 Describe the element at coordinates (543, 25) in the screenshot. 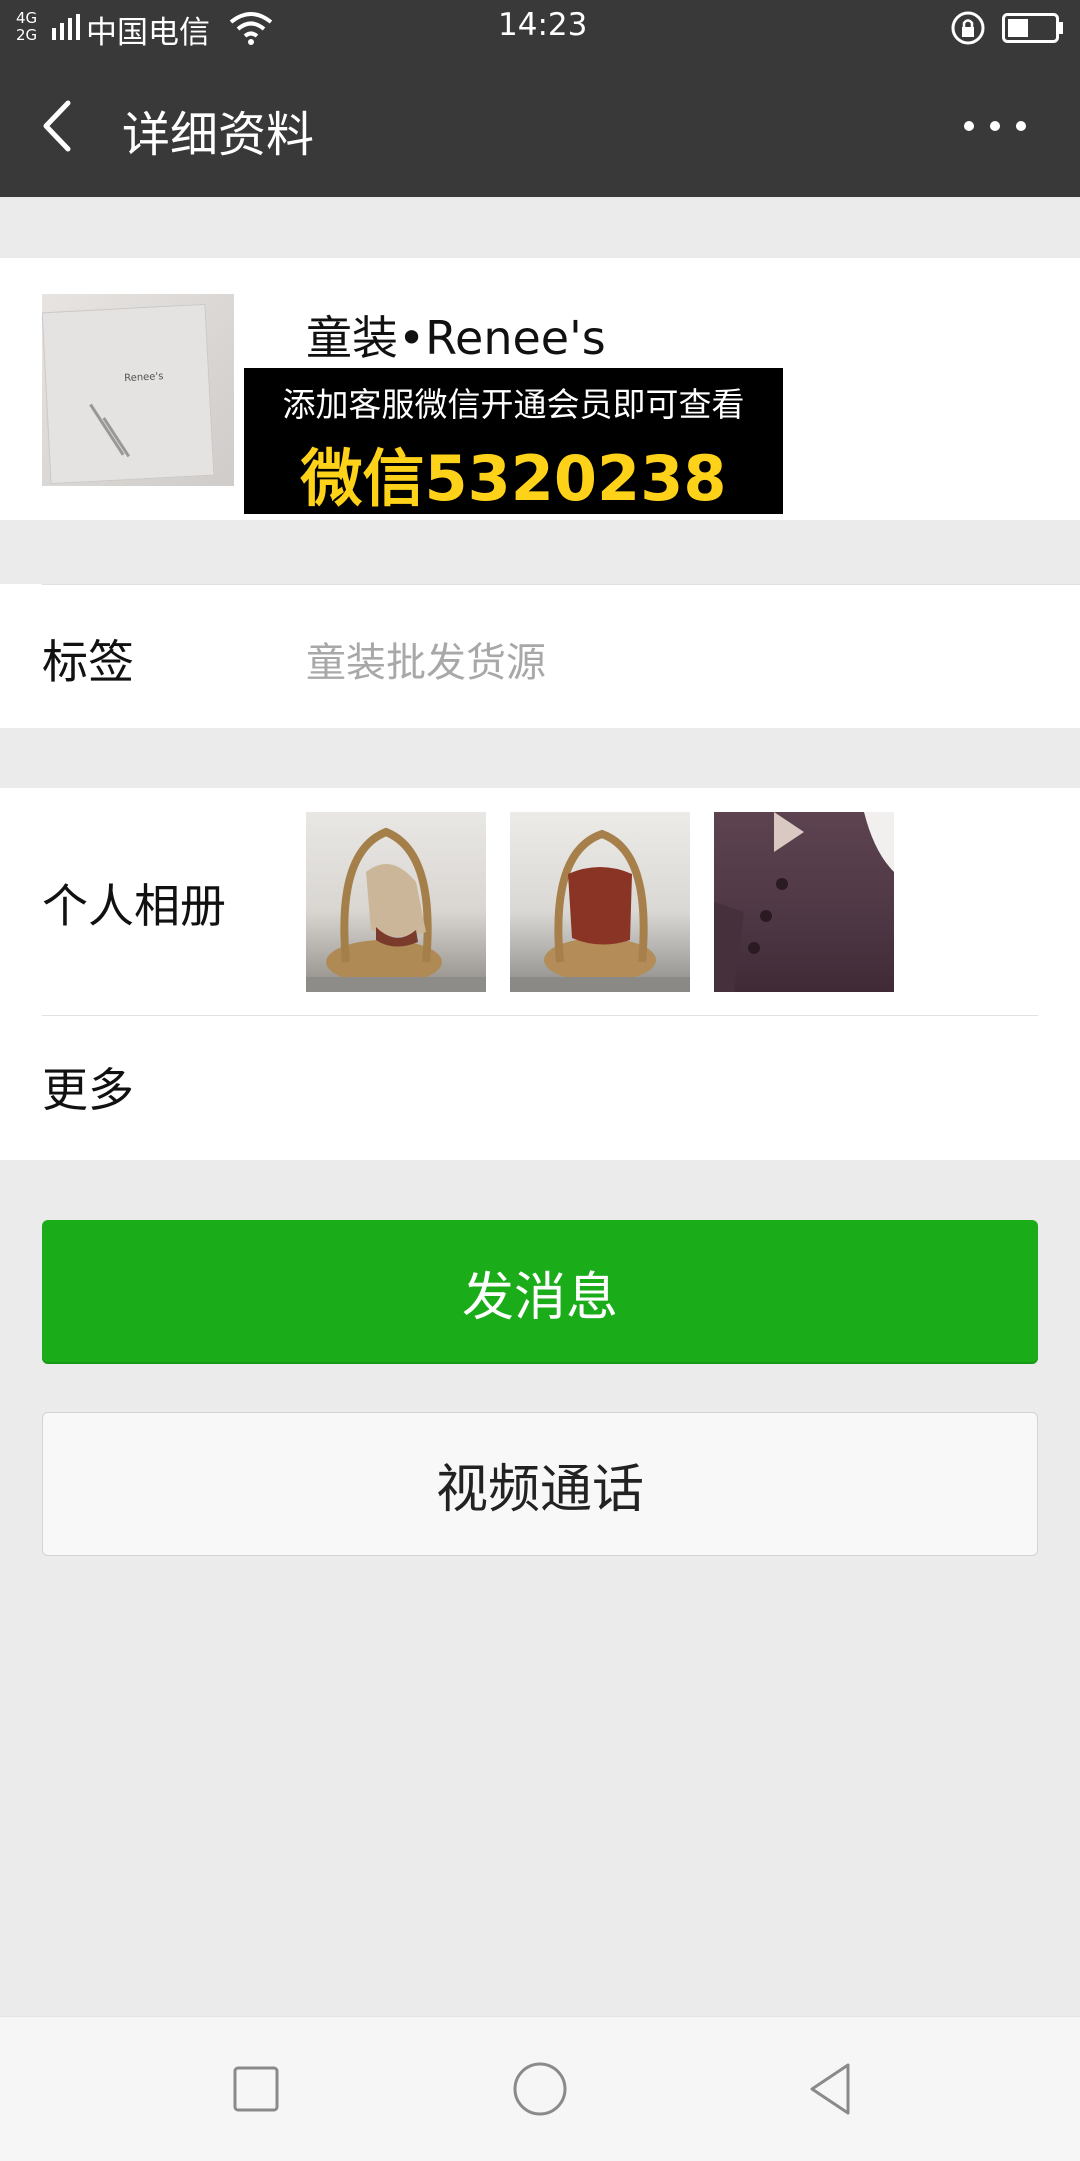

I see `status-time: 14:23` at that location.